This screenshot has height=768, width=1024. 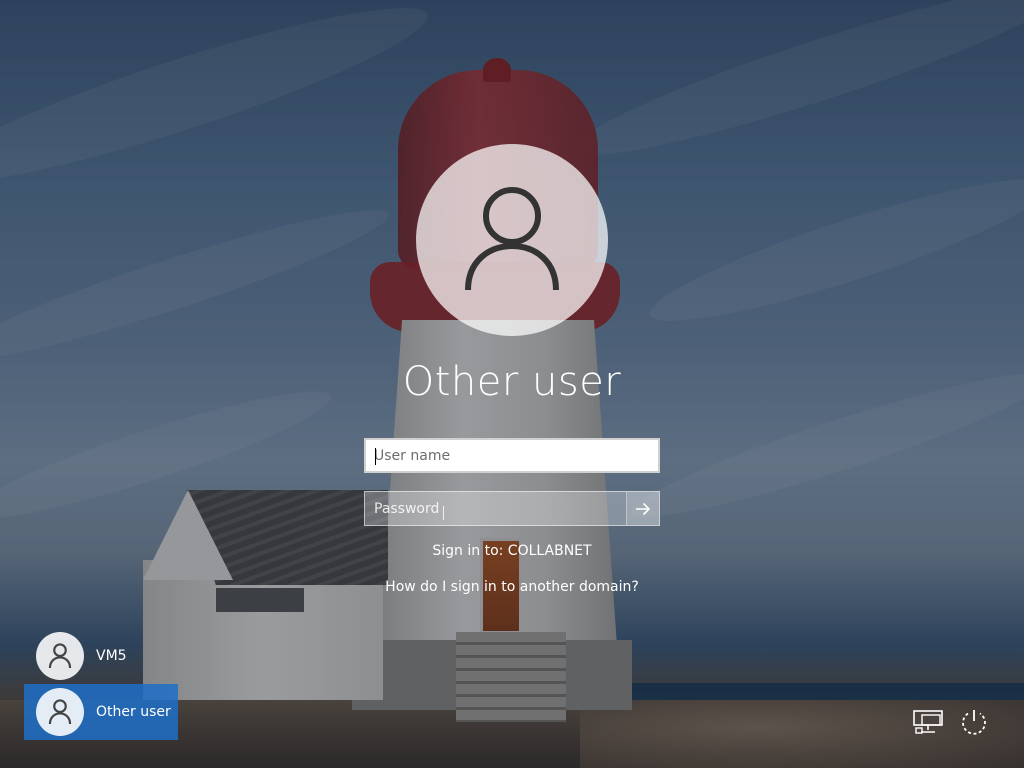 I want to click on username-input, so click(x=512, y=455).